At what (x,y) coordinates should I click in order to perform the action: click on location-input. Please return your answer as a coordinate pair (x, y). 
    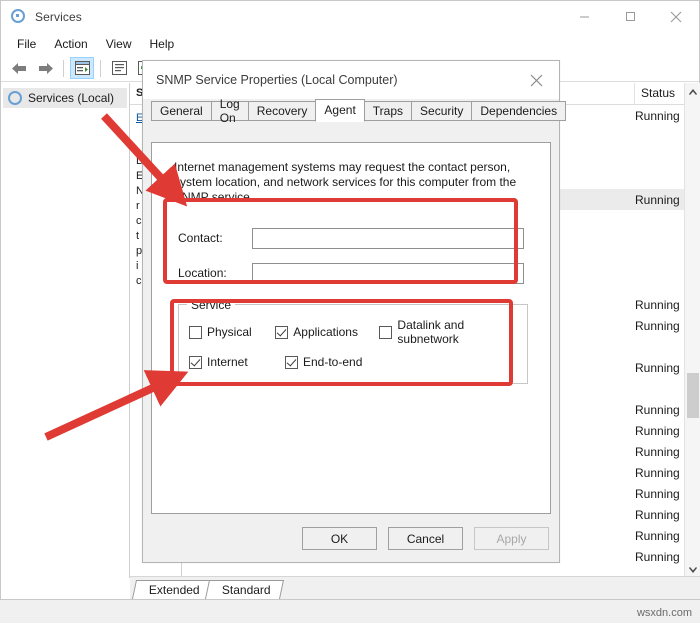
    Looking at the image, I should click on (388, 273).